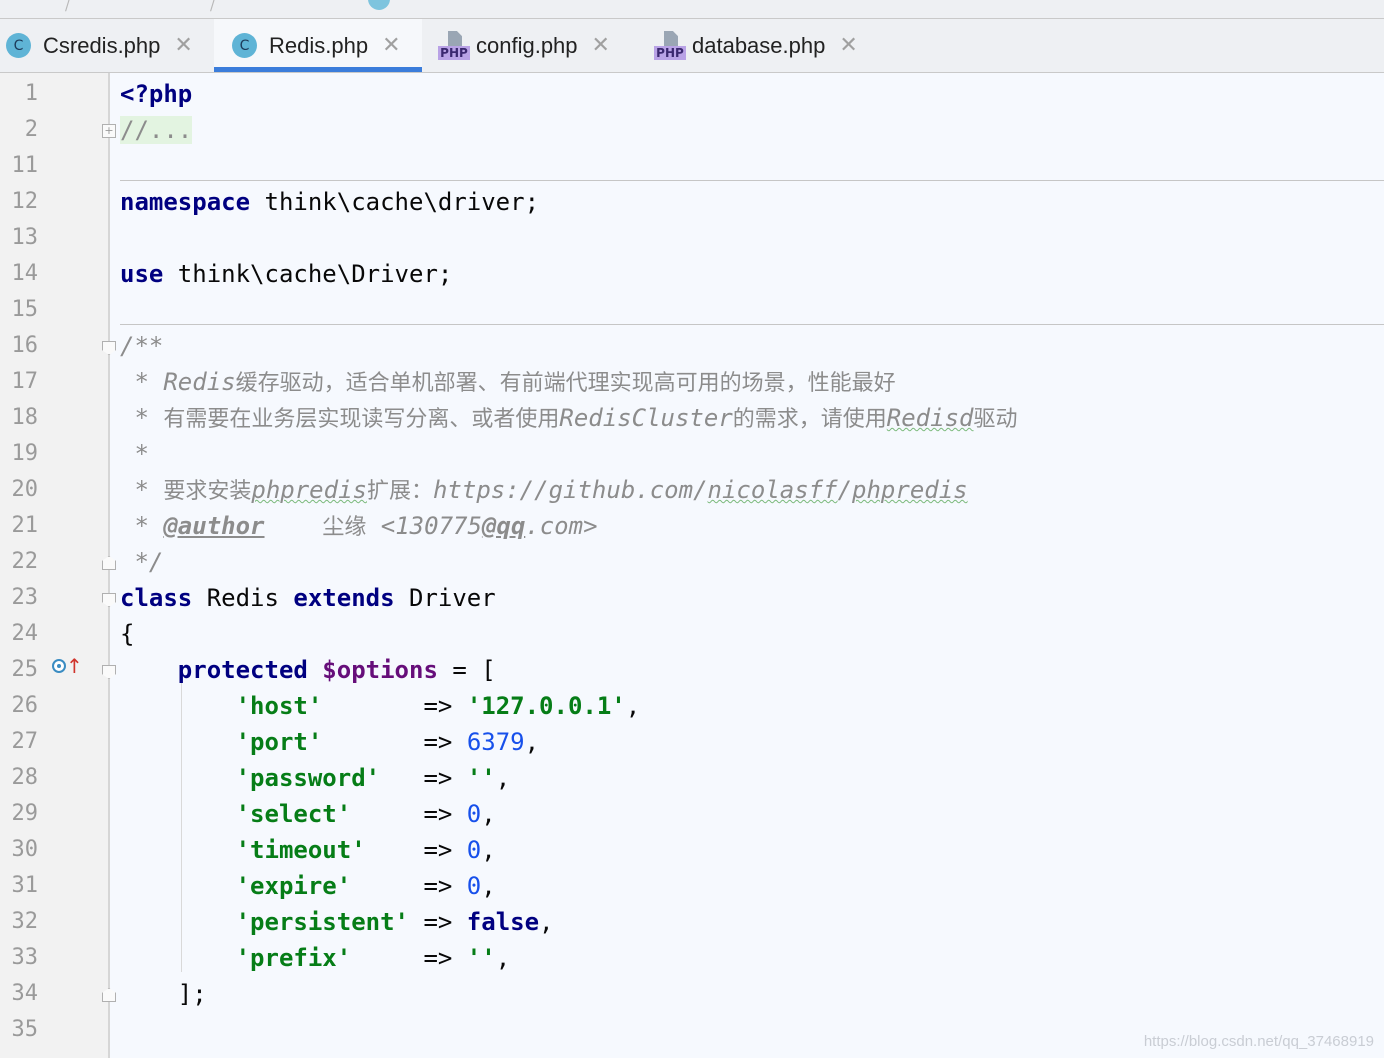  What do you see at coordinates (546, 706) in the screenshot?
I see `option-value: '127.0.0.1'` at bounding box center [546, 706].